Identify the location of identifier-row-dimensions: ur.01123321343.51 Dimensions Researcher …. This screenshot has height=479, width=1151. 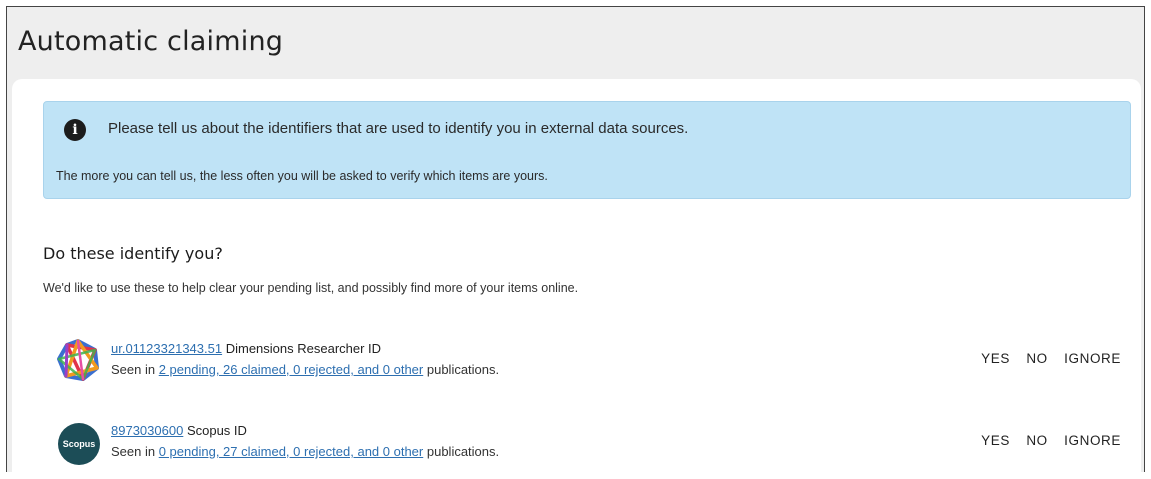
(576, 361).